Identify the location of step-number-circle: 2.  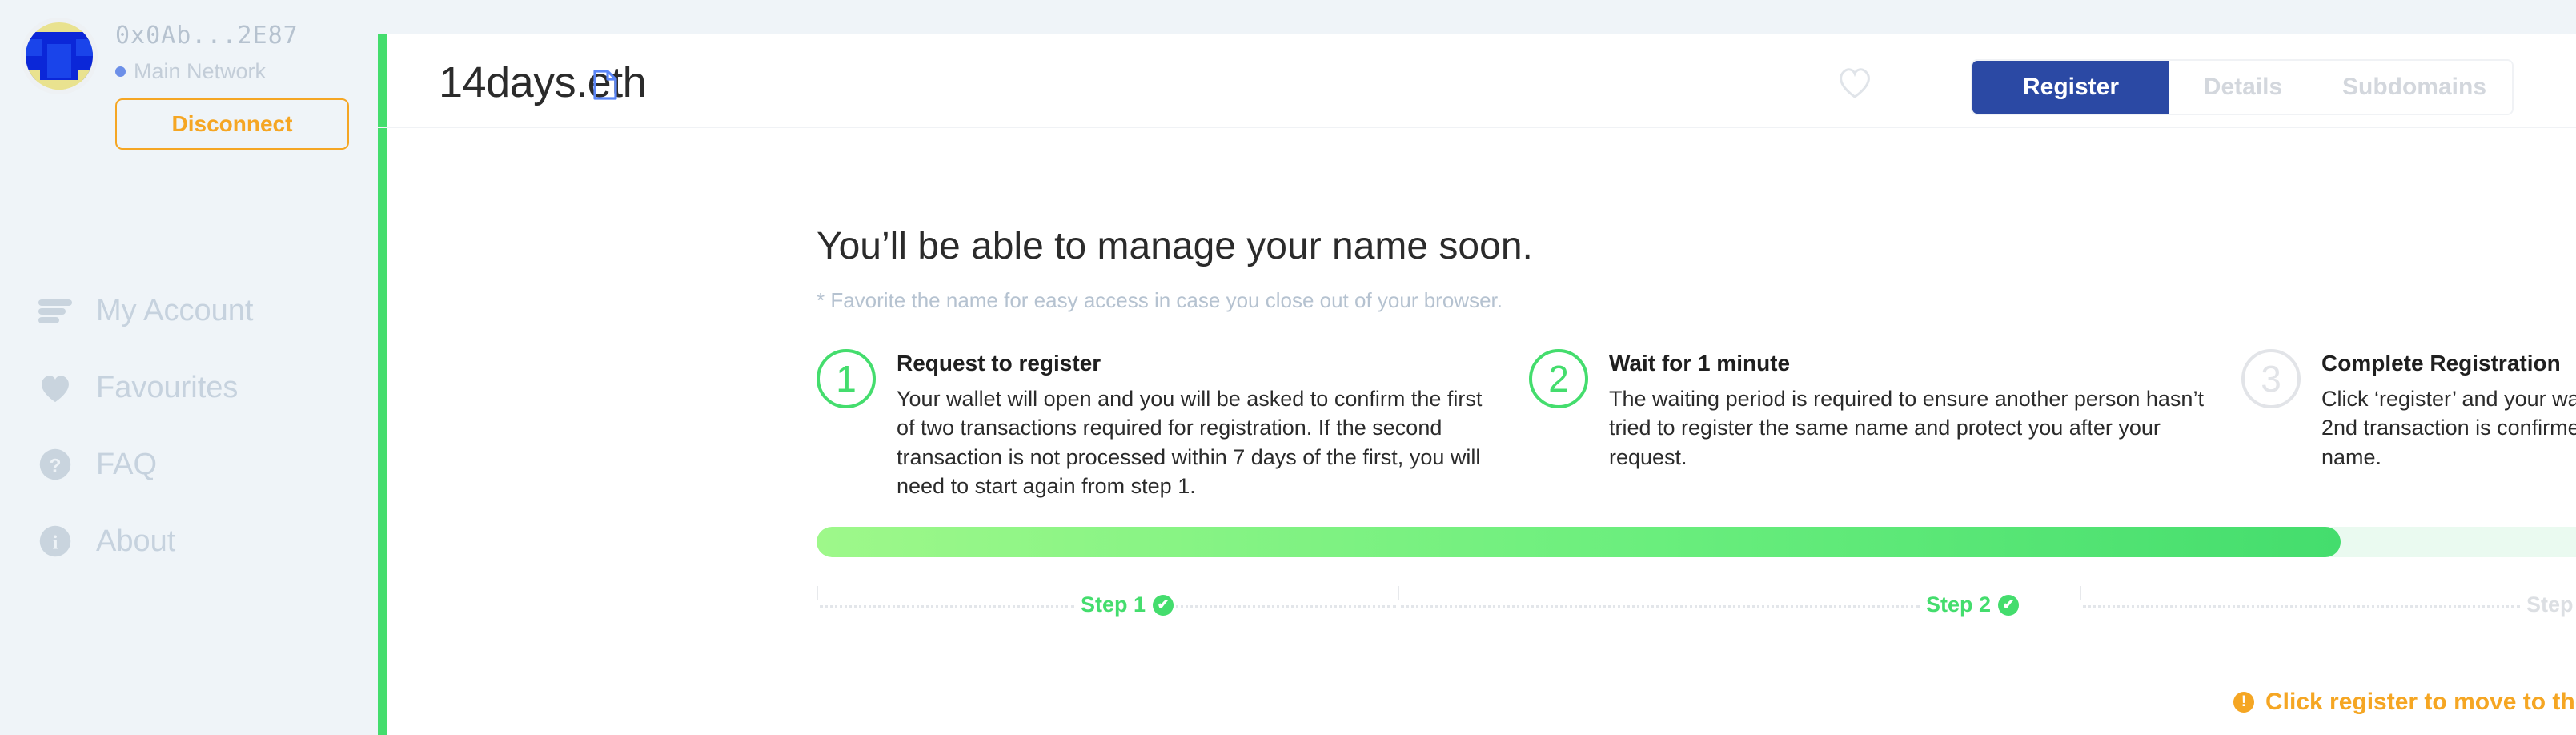
(1559, 379).